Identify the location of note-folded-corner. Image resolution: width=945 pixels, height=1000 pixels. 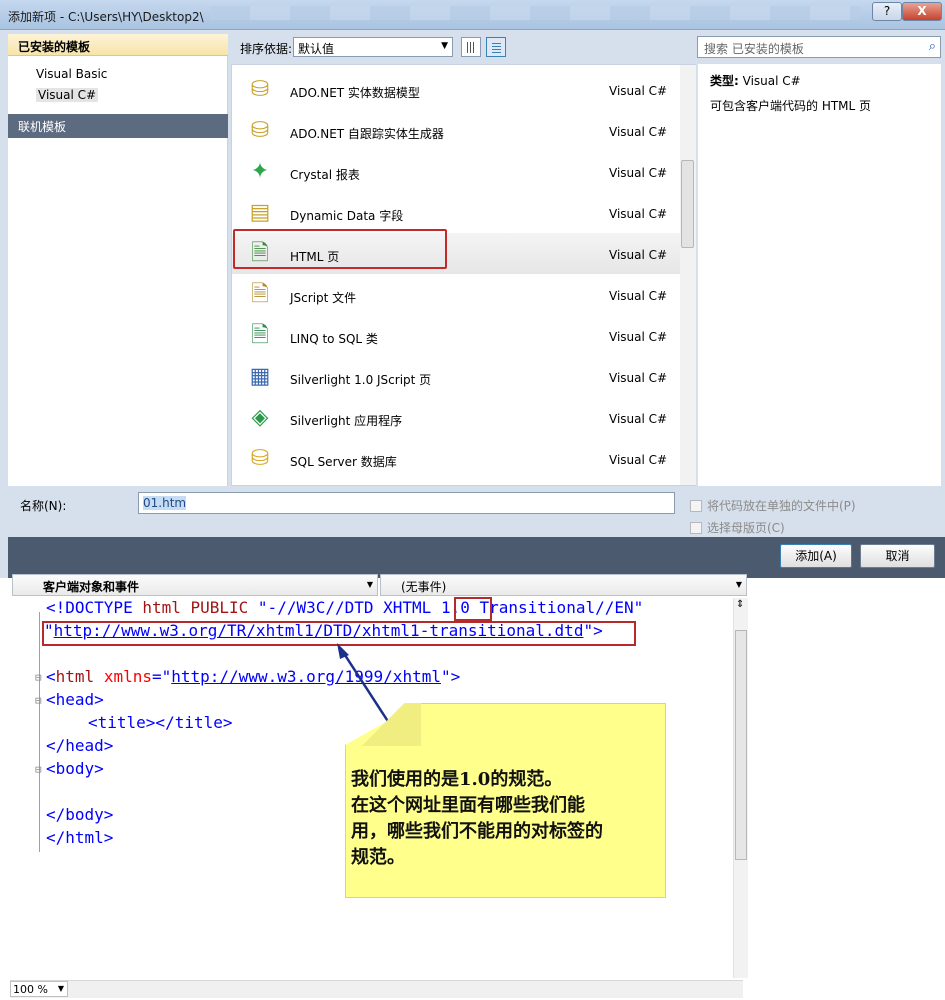
(383, 724).